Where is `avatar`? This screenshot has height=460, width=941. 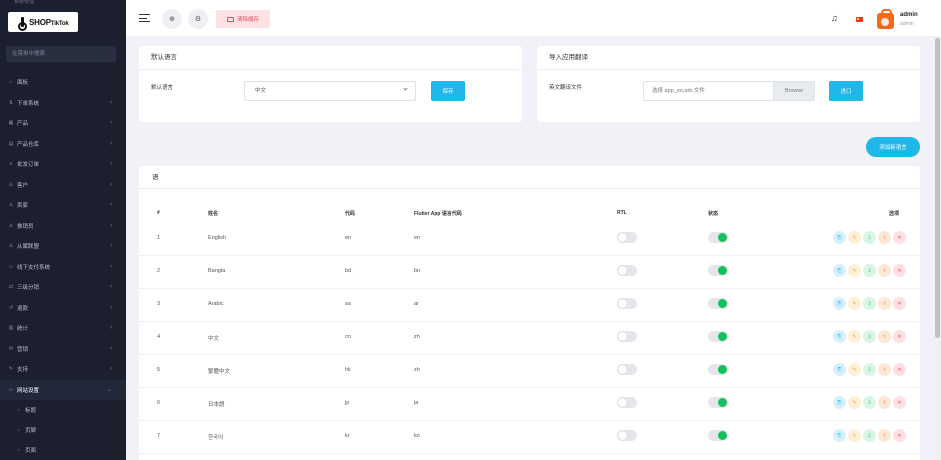 avatar is located at coordinates (885, 19).